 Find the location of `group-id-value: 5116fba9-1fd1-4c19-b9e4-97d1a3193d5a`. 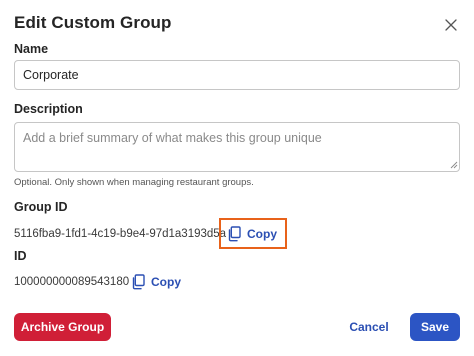

group-id-value: 5116fba9-1fd1-4c19-b9e4-97d1a3193d5a is located at coordinates (120, 234).